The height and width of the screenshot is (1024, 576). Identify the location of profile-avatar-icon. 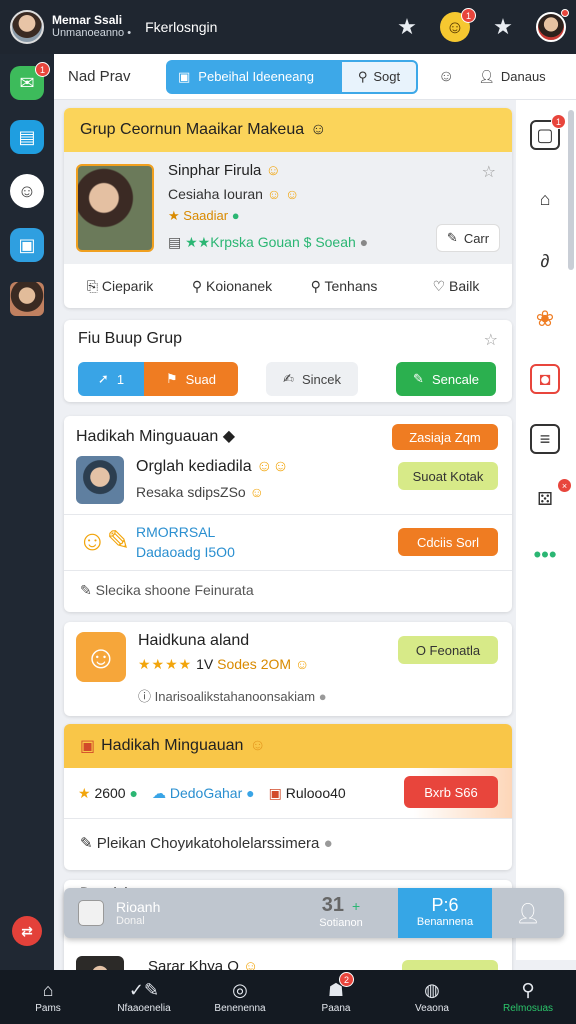
(552, 25).